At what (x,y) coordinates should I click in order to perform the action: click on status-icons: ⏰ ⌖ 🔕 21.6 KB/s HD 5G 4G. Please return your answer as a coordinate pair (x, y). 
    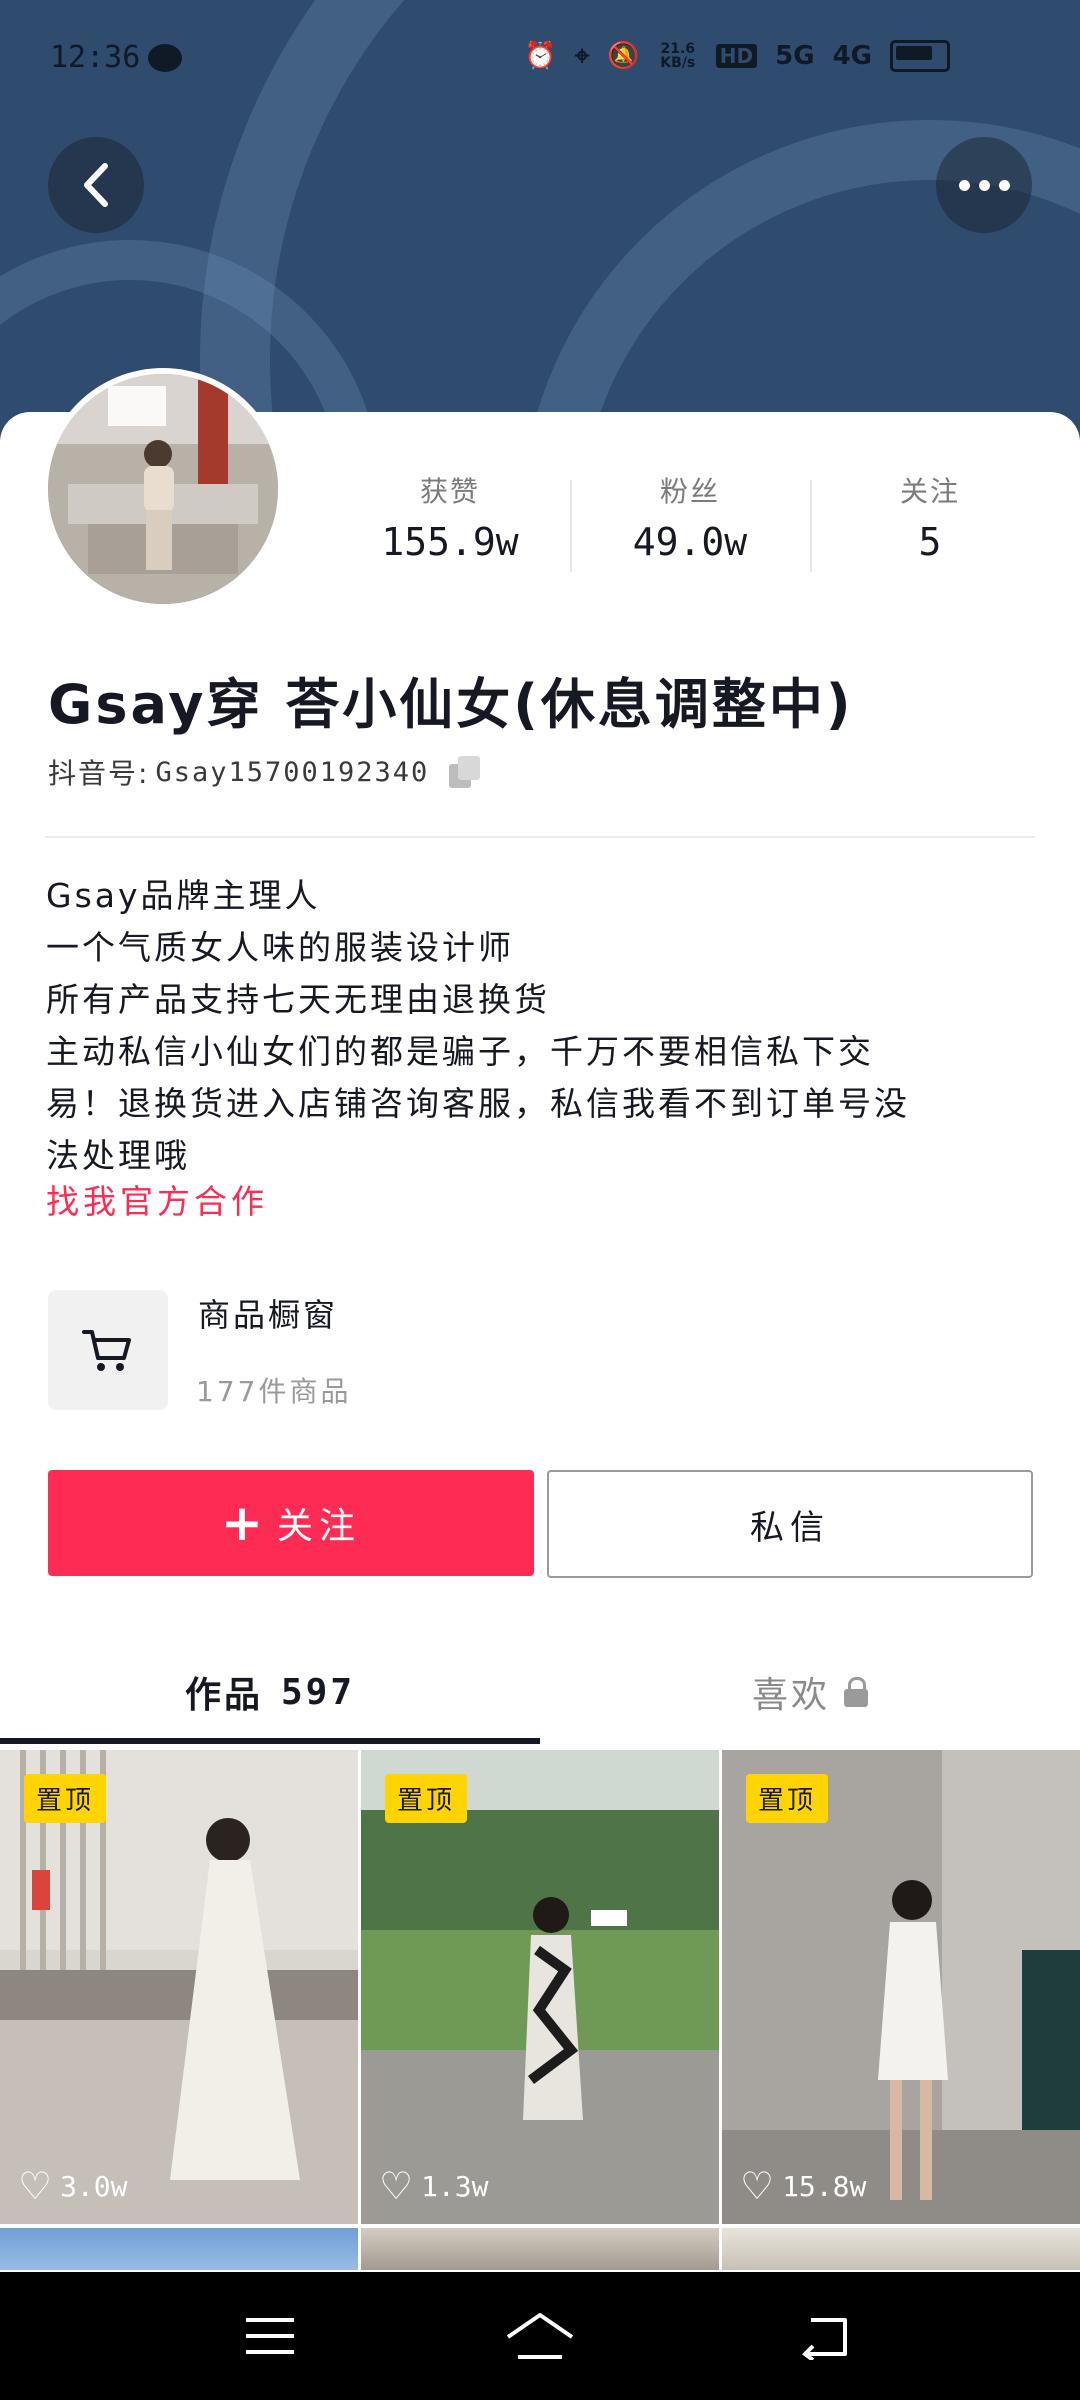
    Looking at the image, I should click on (737, 56).